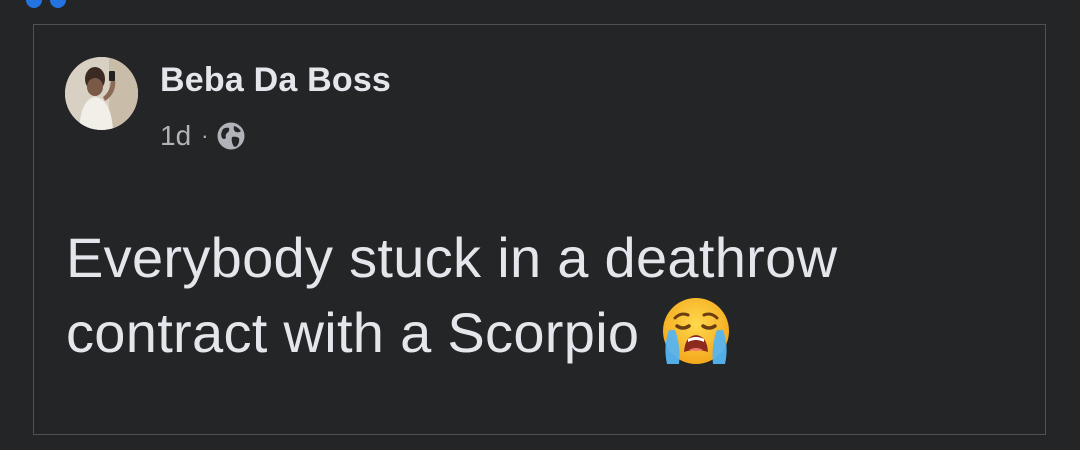 The width and height of the screenshot is (1080, 450). I want to click on crying-face-emoji-icon, so click(696, 331).